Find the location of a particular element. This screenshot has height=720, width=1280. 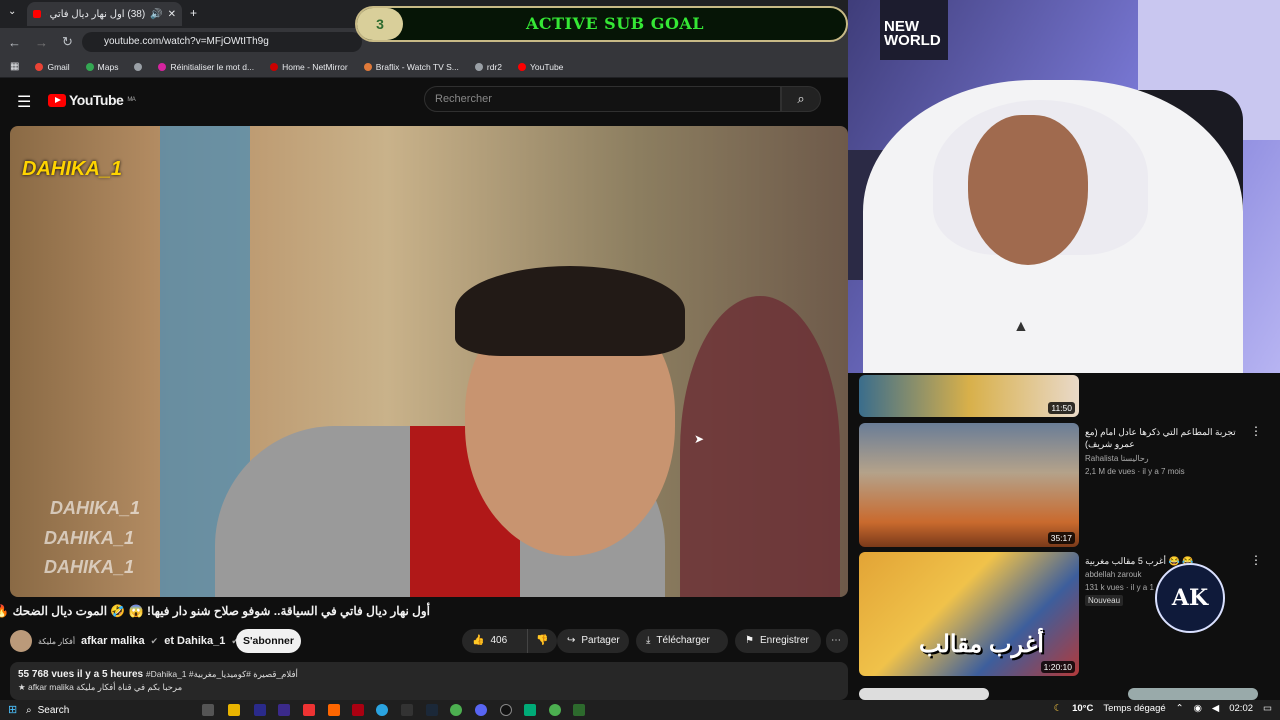

channel-name-arabic: أفكار مليكة is located at coordinates (57, 641).